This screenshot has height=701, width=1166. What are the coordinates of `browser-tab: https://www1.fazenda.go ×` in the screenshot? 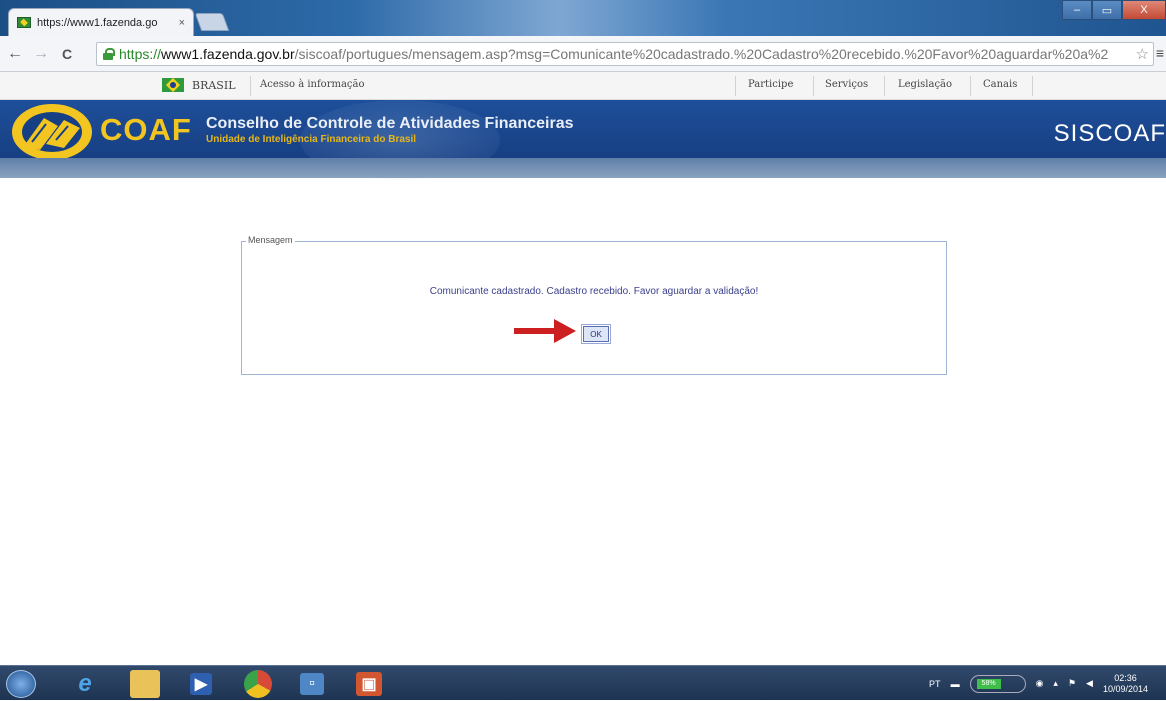 It's located at (101, 22).